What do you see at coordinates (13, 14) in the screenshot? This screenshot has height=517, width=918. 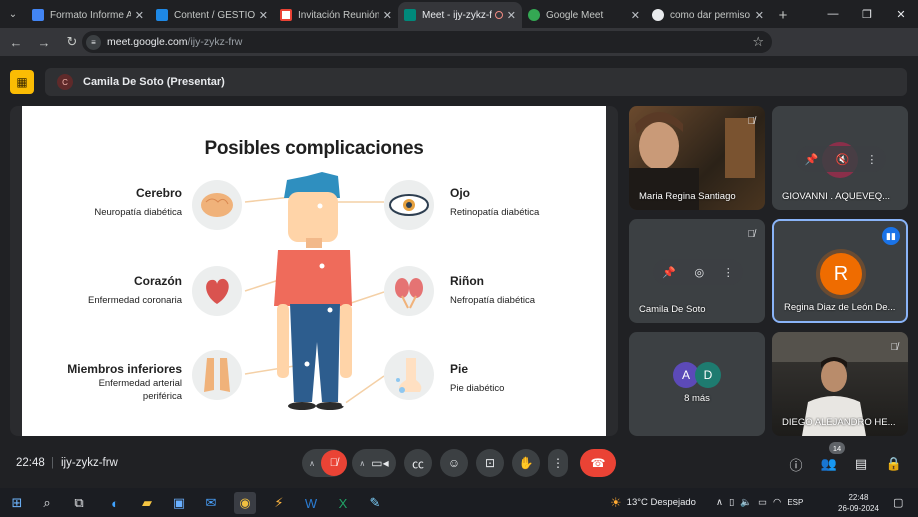 I see `tab-search-chevron-icon: ⌄` at bounding box center [13, 14].